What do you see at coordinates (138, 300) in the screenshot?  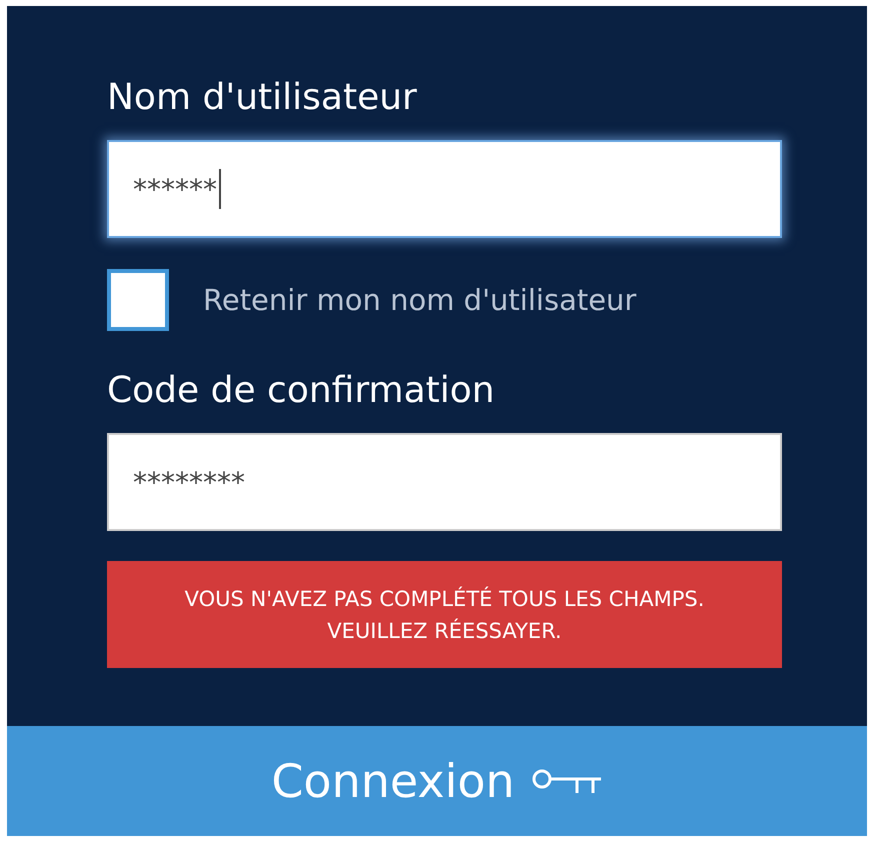 I see `remember-checkbox` at bounding box center [138, 300].